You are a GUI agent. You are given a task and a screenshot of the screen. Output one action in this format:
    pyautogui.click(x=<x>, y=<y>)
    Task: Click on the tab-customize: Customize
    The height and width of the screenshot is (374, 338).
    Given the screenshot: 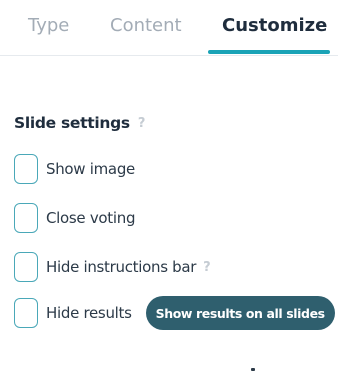 What is the action you would take?
    pyautogui.click(x=274, y=26)
    